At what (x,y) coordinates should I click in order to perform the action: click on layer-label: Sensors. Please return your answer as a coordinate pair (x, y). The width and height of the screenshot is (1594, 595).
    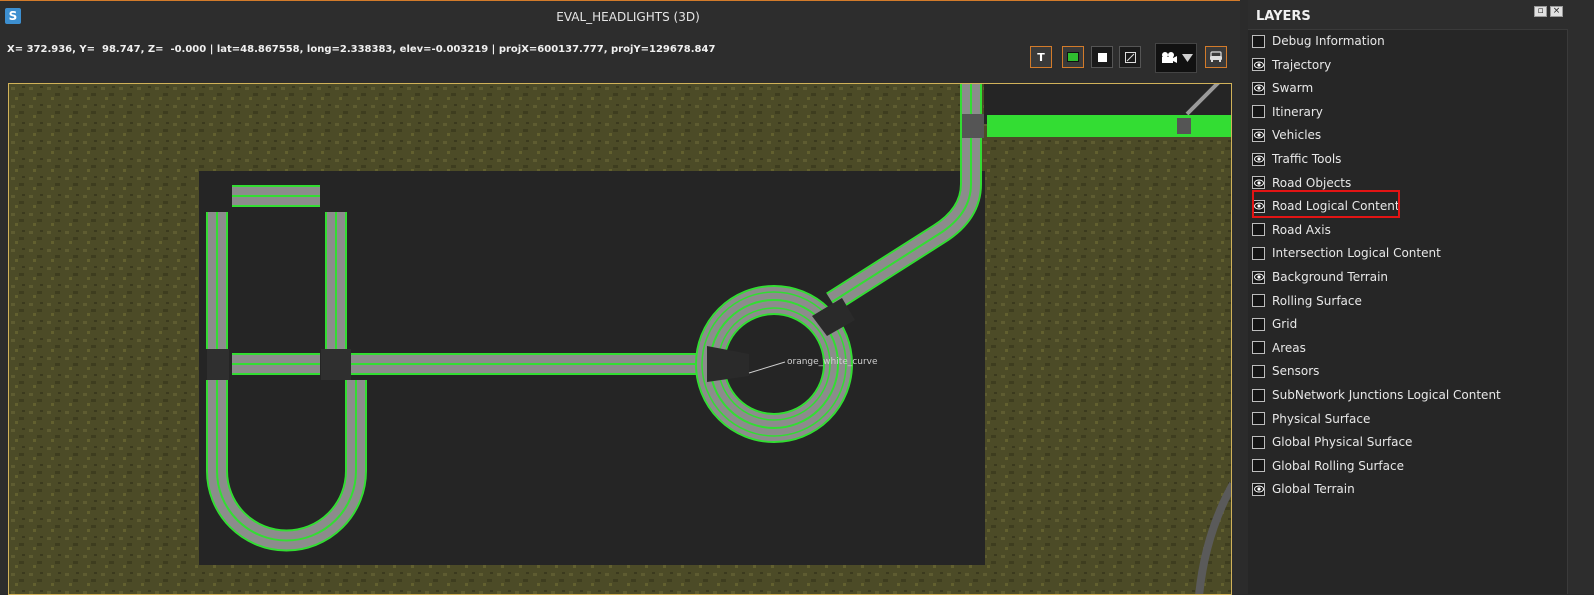
    Looking at the image, I should click on (1296, 371).